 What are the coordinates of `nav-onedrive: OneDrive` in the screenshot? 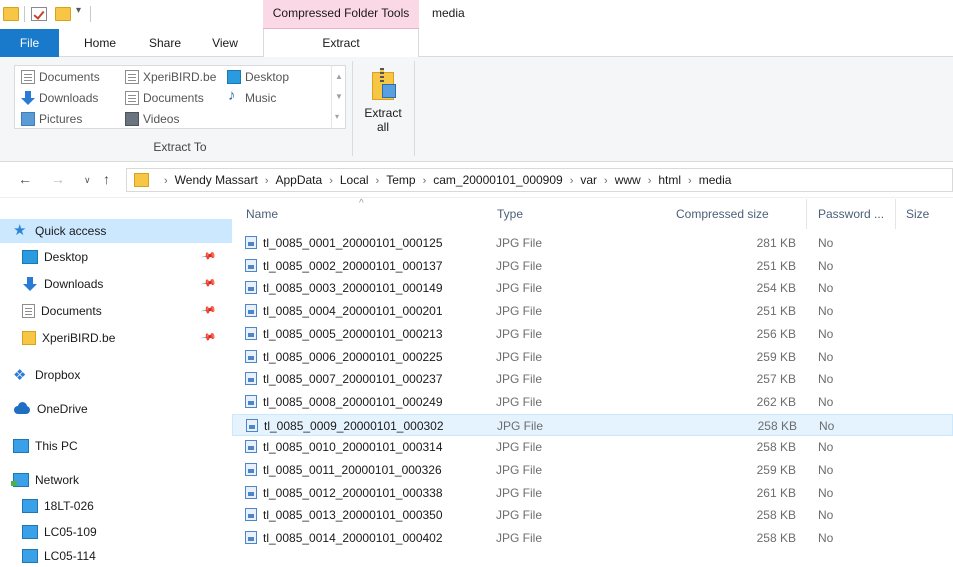 It's located at (50, 409).